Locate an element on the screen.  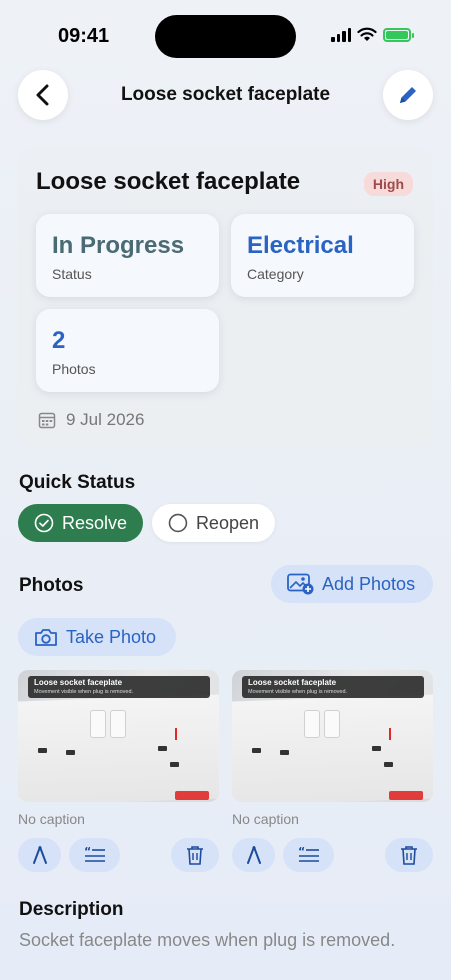
camera-icon is located at coordinates (46, 637).